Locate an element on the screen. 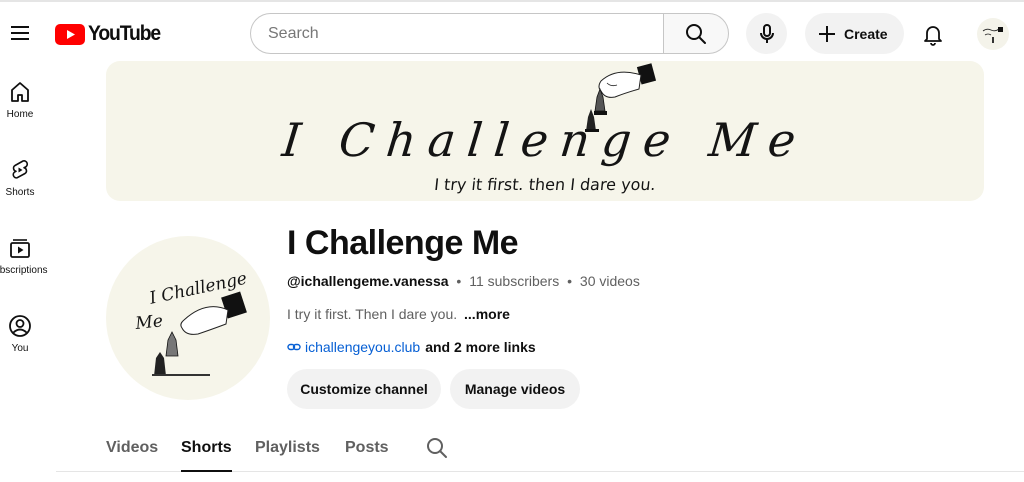  bell-icon is located at coordinates (932, 35).